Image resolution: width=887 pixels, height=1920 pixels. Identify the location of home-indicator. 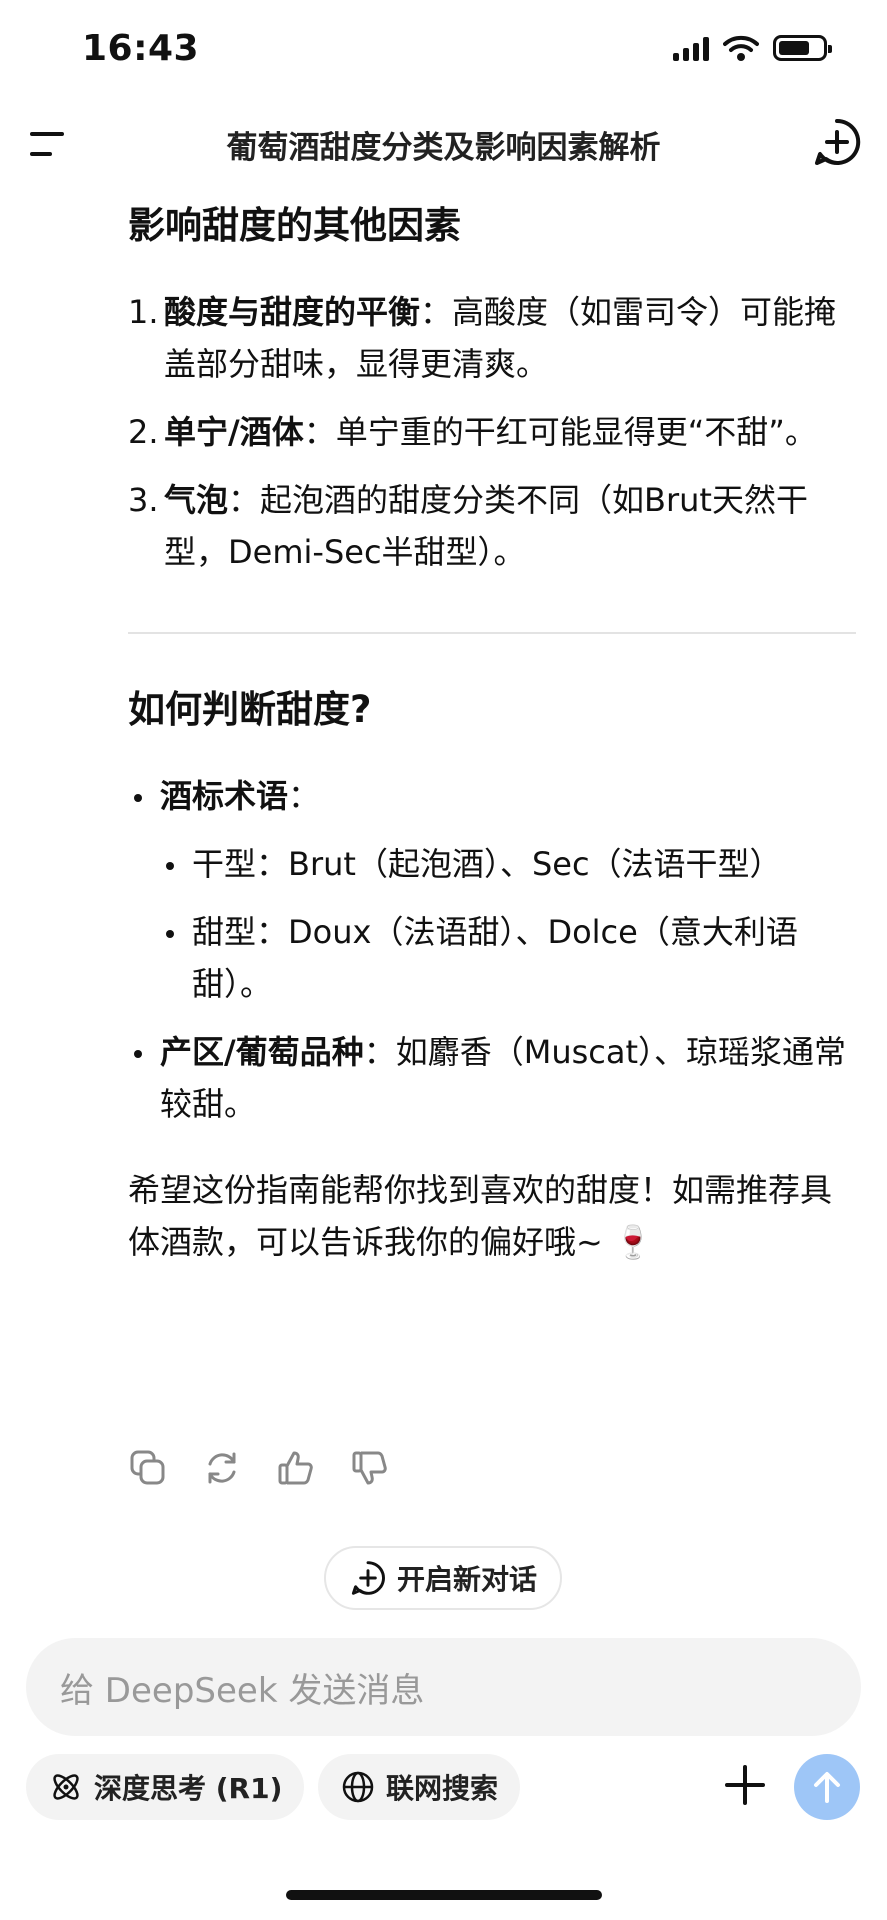
(444, 1895).